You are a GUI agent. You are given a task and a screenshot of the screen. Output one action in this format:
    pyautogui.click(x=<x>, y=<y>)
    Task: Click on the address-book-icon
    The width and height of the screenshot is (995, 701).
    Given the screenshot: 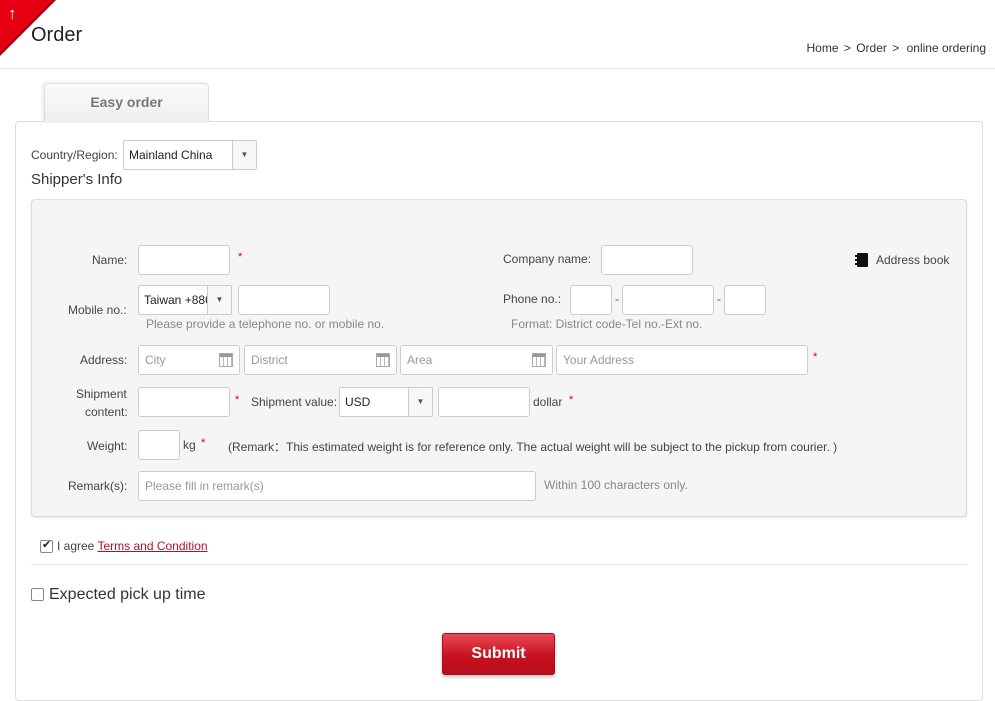 What is the action you would take?
    pyautogui.click(x=861, y=260)
    